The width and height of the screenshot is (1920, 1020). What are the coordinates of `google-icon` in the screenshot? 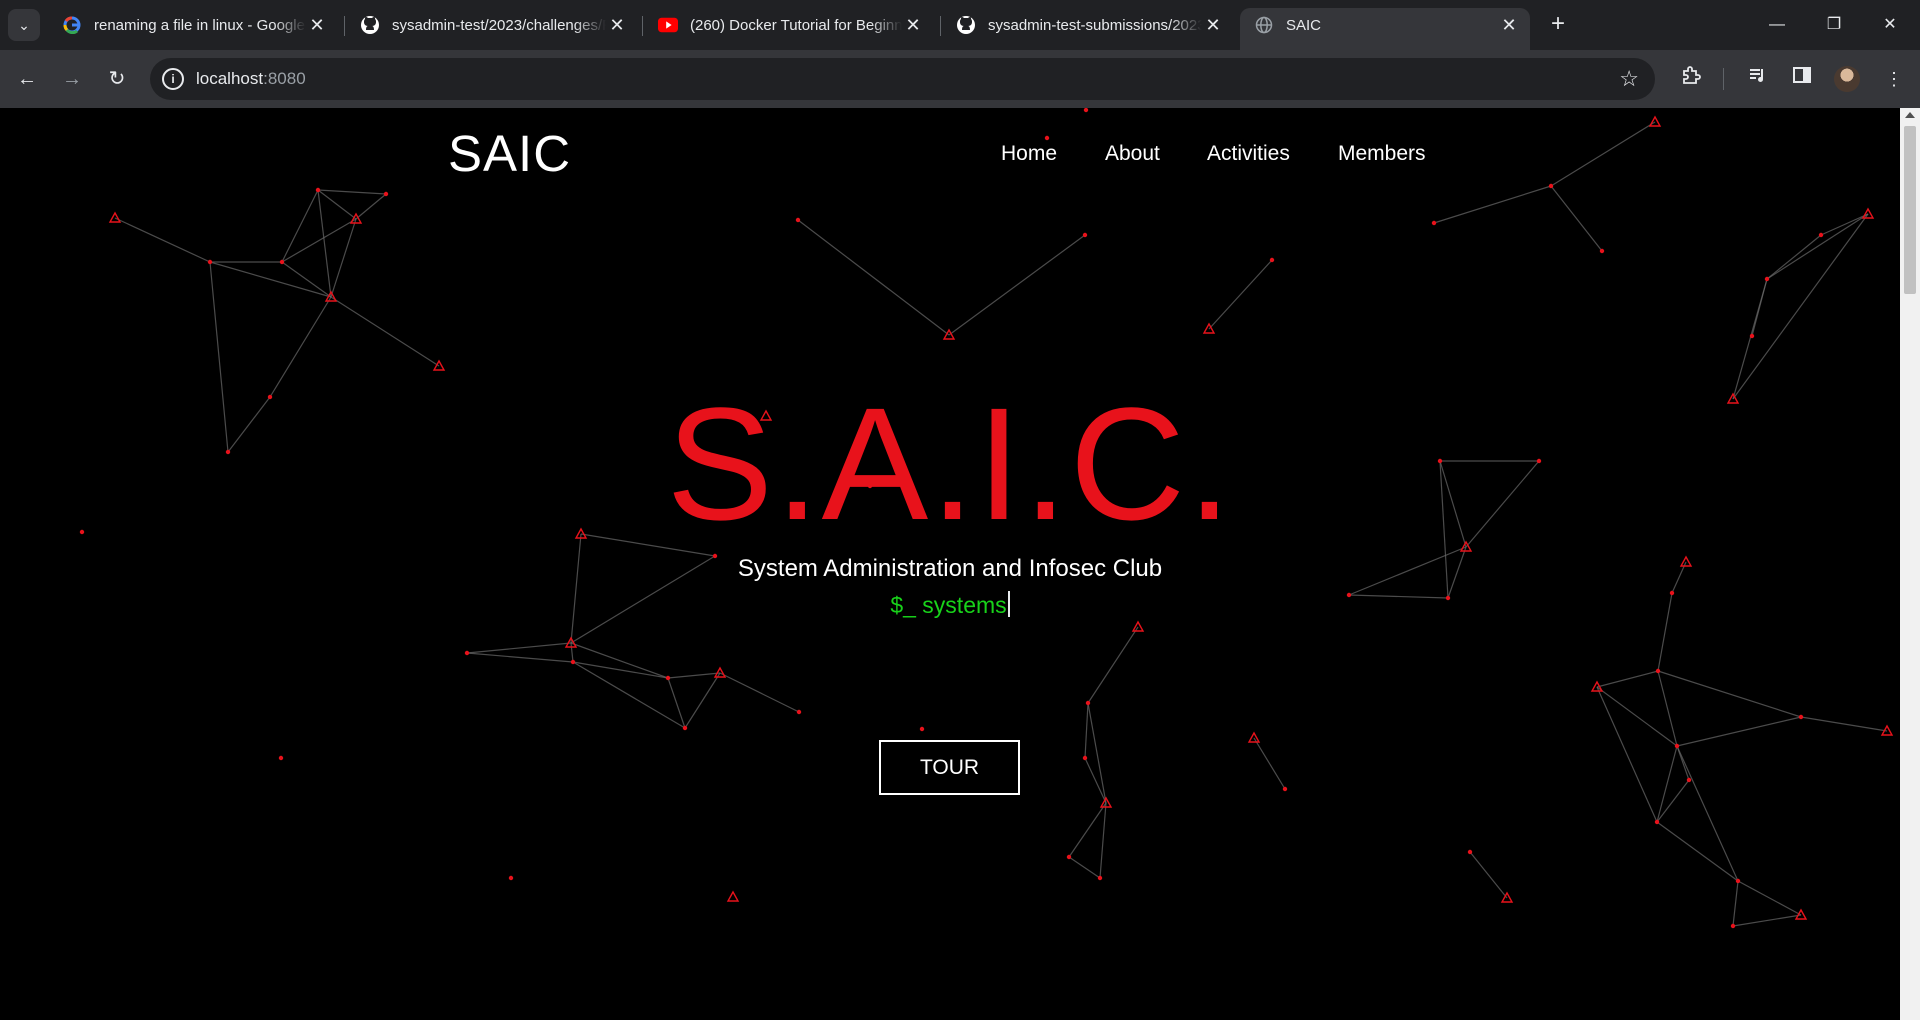 It's located at (72, 25).